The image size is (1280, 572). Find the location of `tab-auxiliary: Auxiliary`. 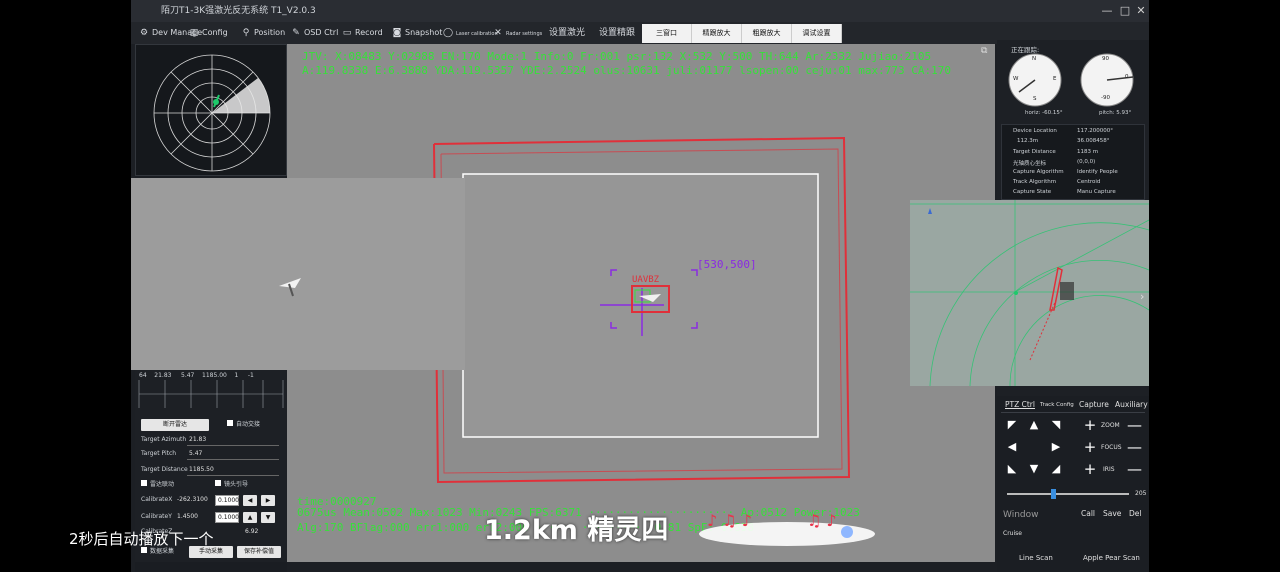

tab-auxiliary: Auxiliary is located at coordinates (1131, 404).